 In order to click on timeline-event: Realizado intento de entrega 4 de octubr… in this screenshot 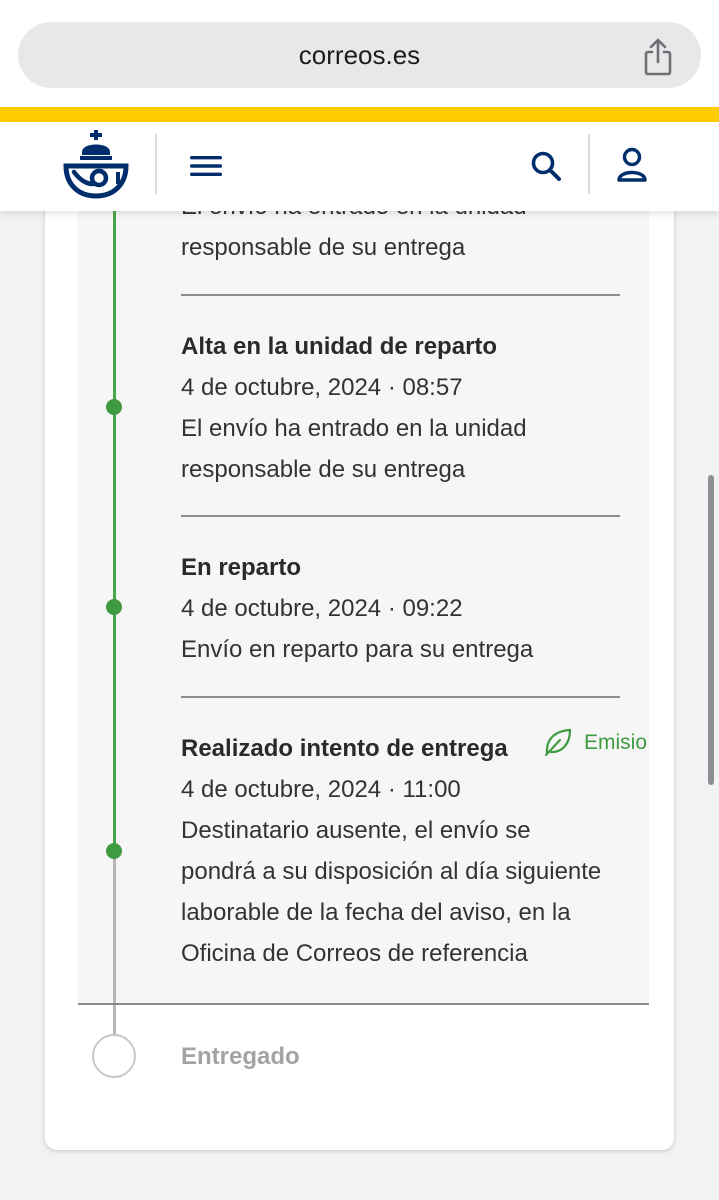, I will do `click(411, 851)`.